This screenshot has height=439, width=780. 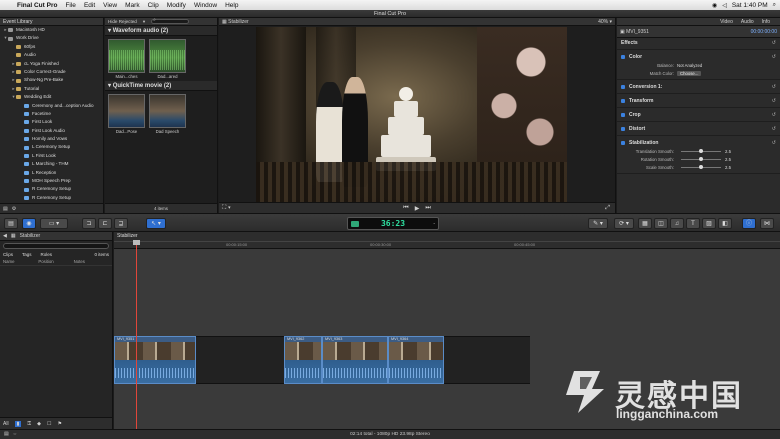 What do you see at coordinates (54, 223) in the screenshot?
I see `clip-appearance-button: ▭ ▾` at bounding box center [54, 223].